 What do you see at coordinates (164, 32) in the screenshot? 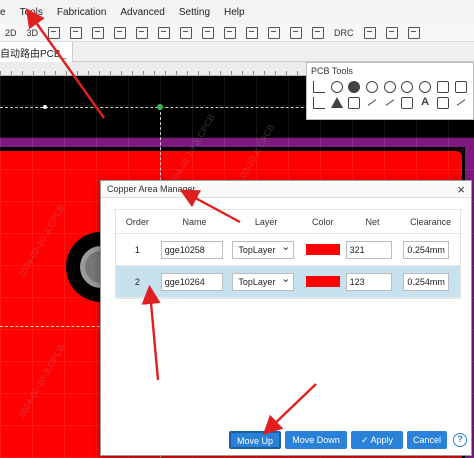
I see `align-bottom-icon` at bounding box center [164, 32].